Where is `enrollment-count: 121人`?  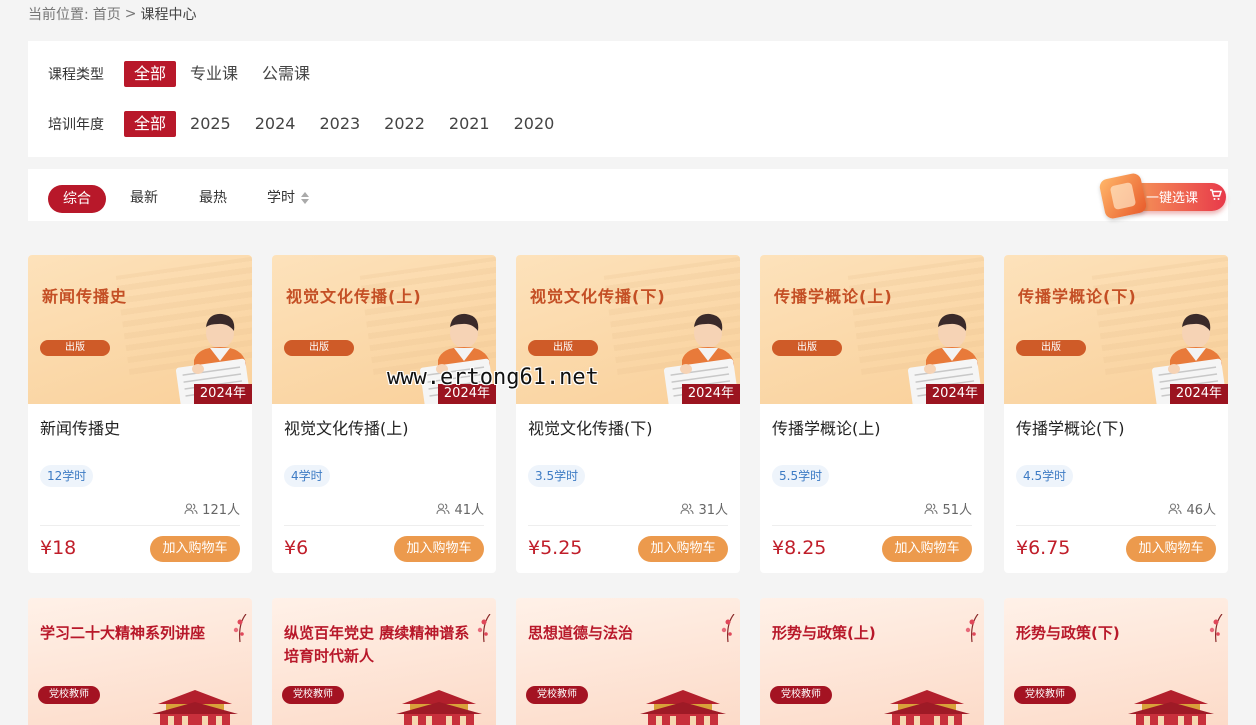
enrollment-count: 121人 is located at coordinates (212, 508).